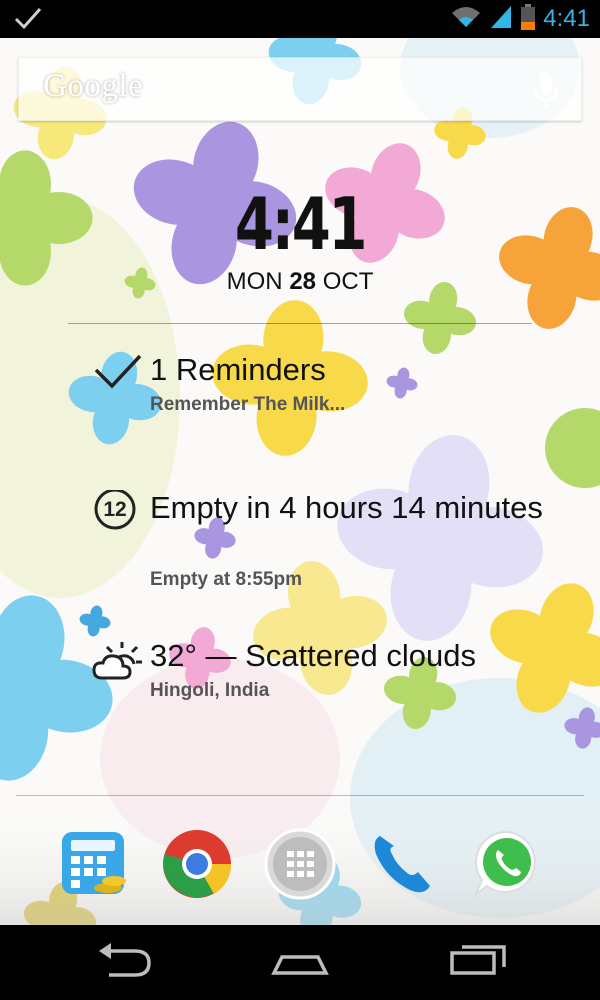 This screenshot has width=600, height=1000. I want to click on phone-icon, so click(403, 863).